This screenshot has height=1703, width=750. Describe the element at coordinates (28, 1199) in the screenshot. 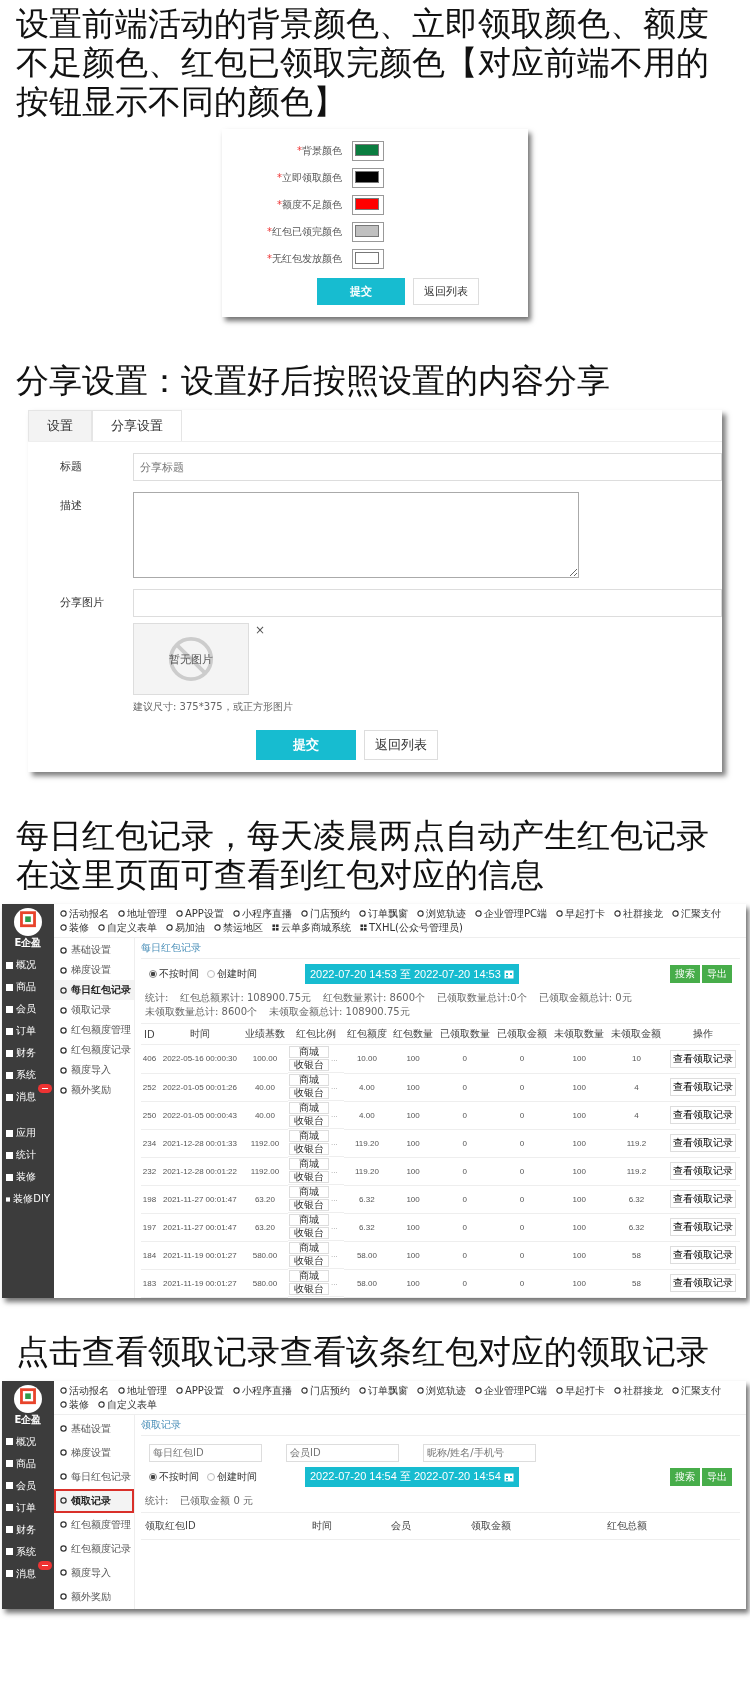

I see `sidebar-item: 装修DIY` at that location.